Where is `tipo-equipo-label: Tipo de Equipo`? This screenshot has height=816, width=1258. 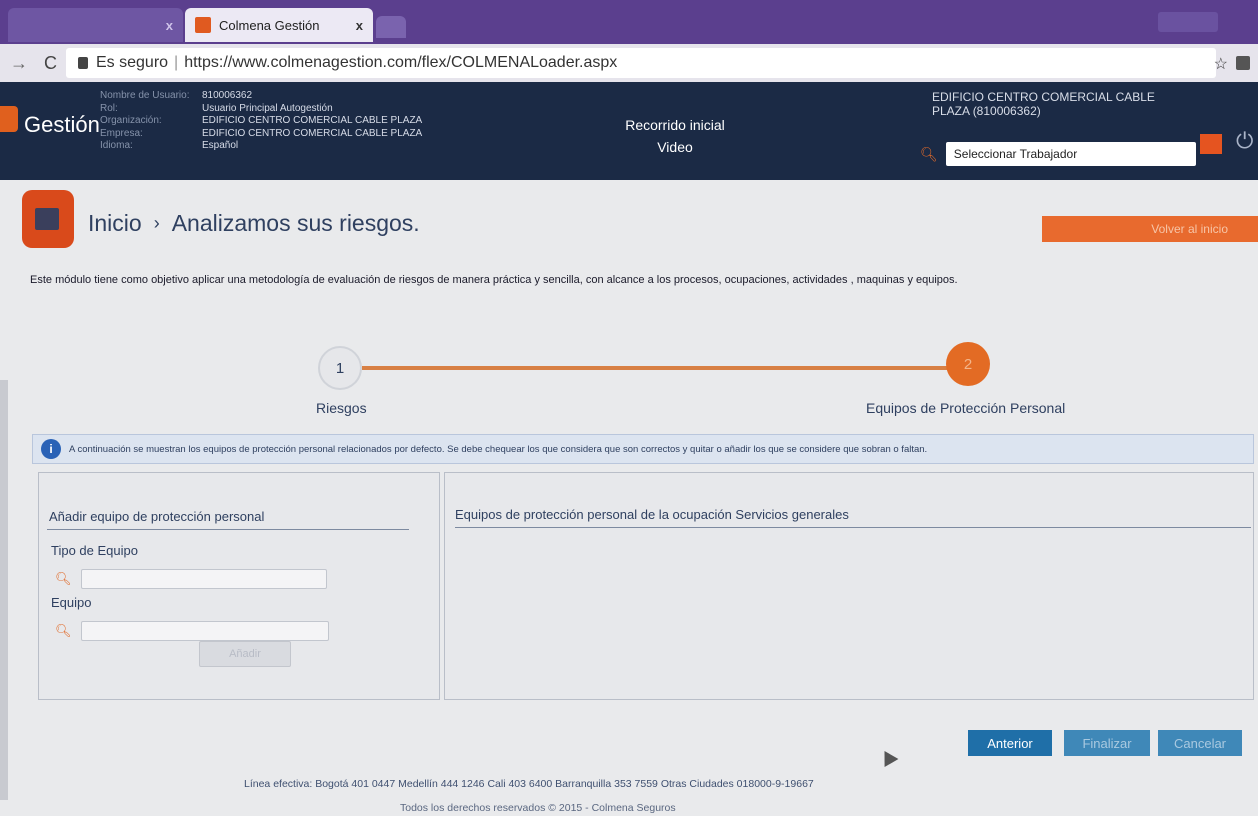 tipo-equipo-label: Tipo de Equipo is located at coordinates (94, 550).